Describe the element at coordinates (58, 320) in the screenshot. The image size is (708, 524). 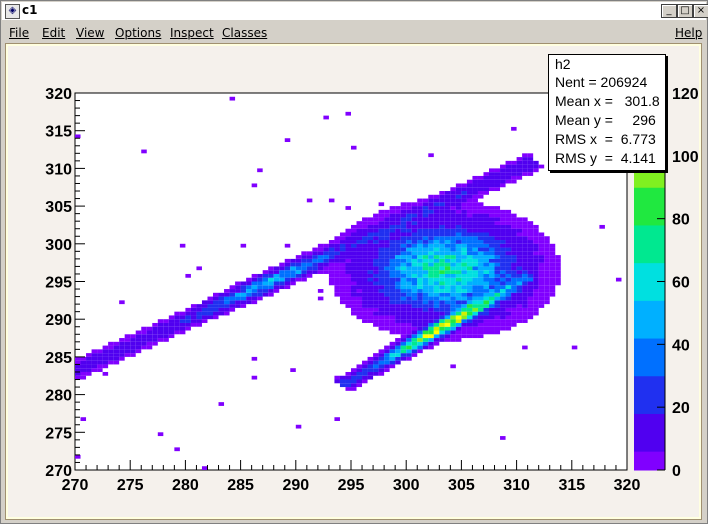
I see `y-tick-label: 290` at that location.